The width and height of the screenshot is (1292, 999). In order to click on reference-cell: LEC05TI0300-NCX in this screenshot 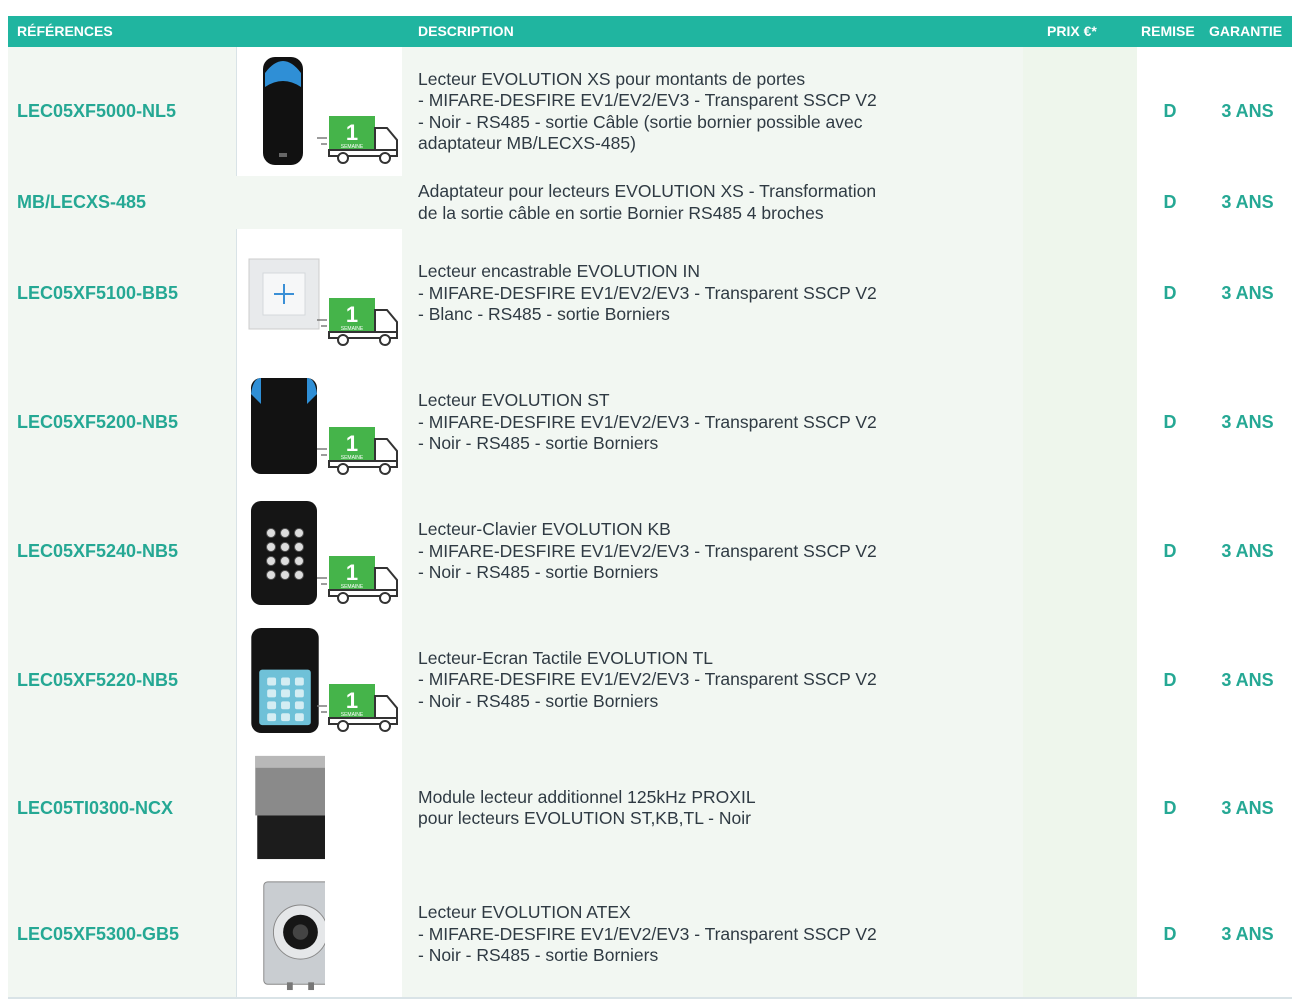, I will do `click(122, 808)`.